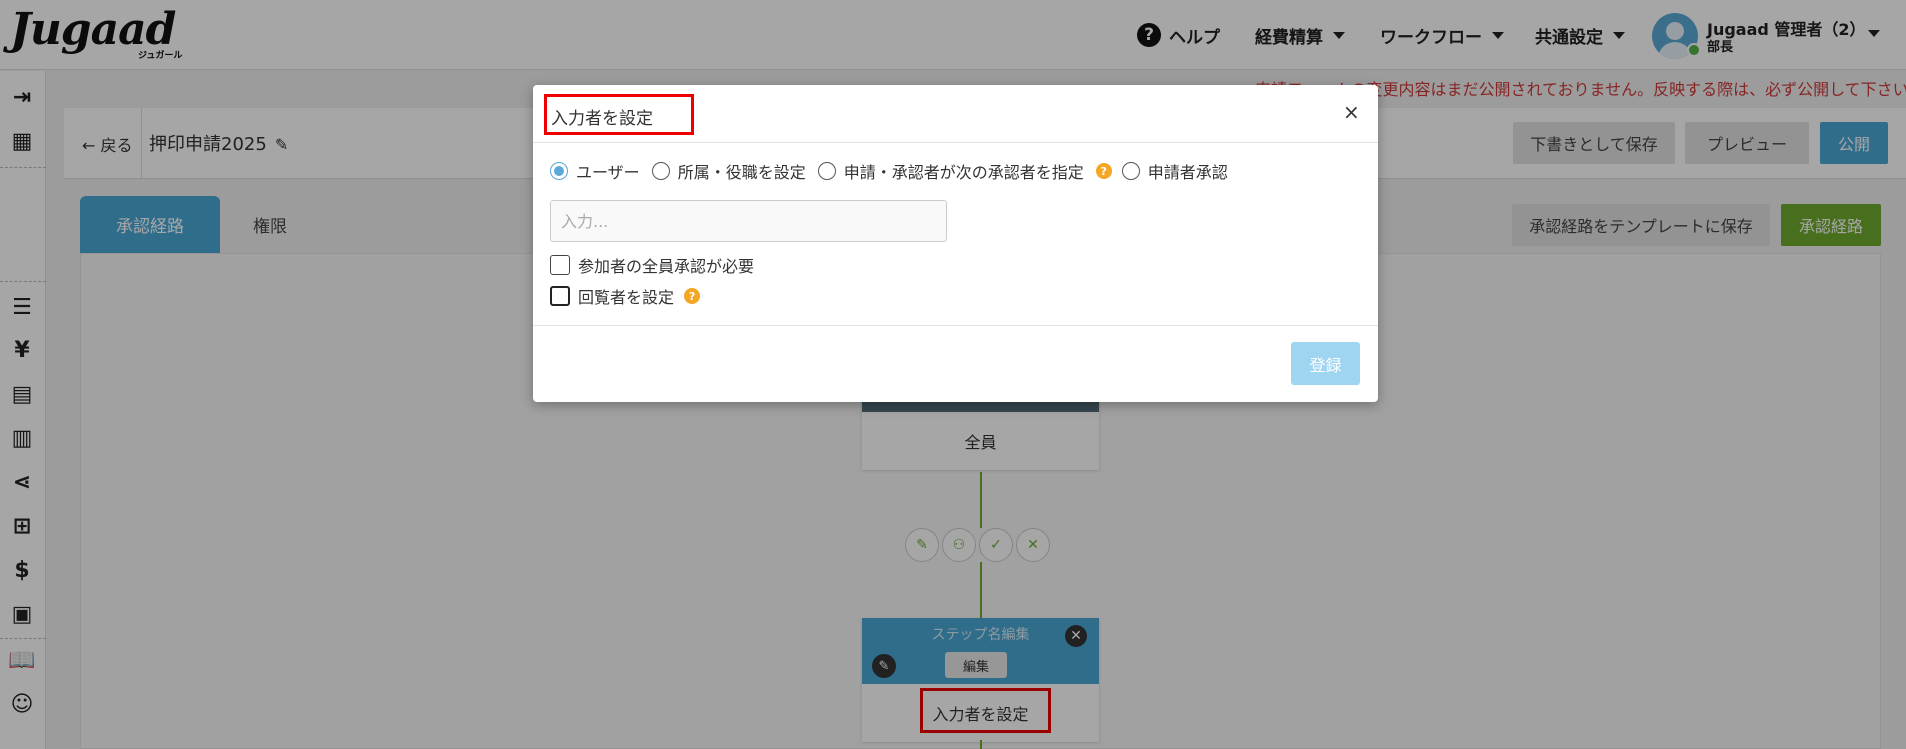 Image resolution: width=1906 pixels, height=749 pixels. I want to click on radio-user-label: ユーザー, so click(608, 171).